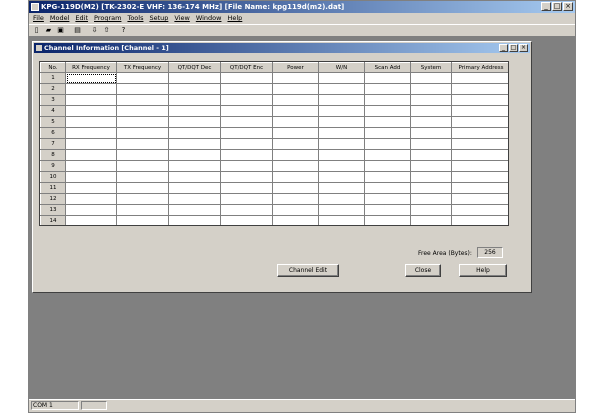  What do you see at coordinates (142, 67) in the screenshot?
I see `col-header-tx-frequency: TX Frequency` at bounding box center [142, 67].